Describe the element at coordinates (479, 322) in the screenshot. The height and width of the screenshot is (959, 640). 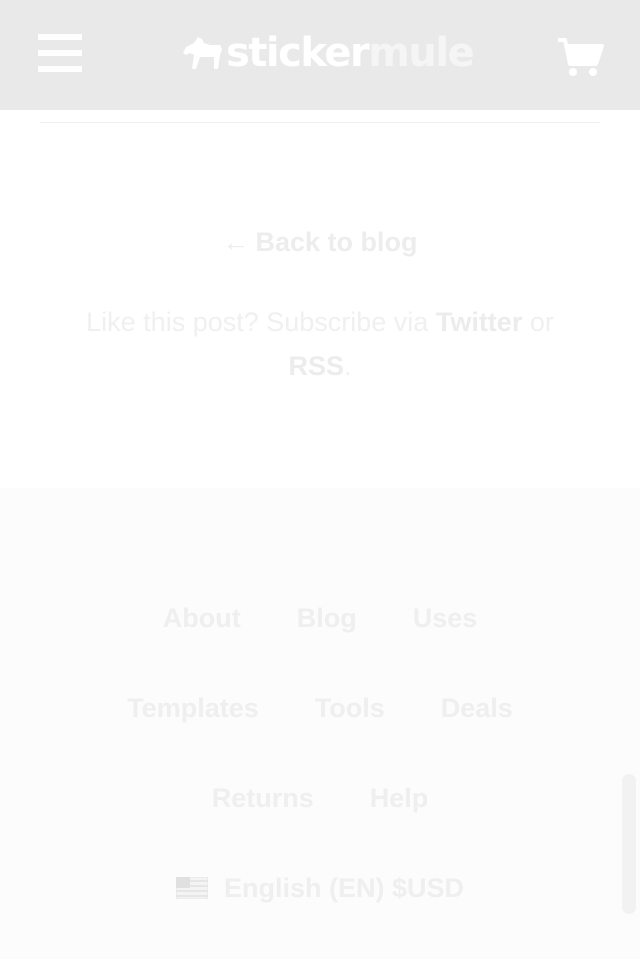
I see `twitter-link: Twitter` at that location.